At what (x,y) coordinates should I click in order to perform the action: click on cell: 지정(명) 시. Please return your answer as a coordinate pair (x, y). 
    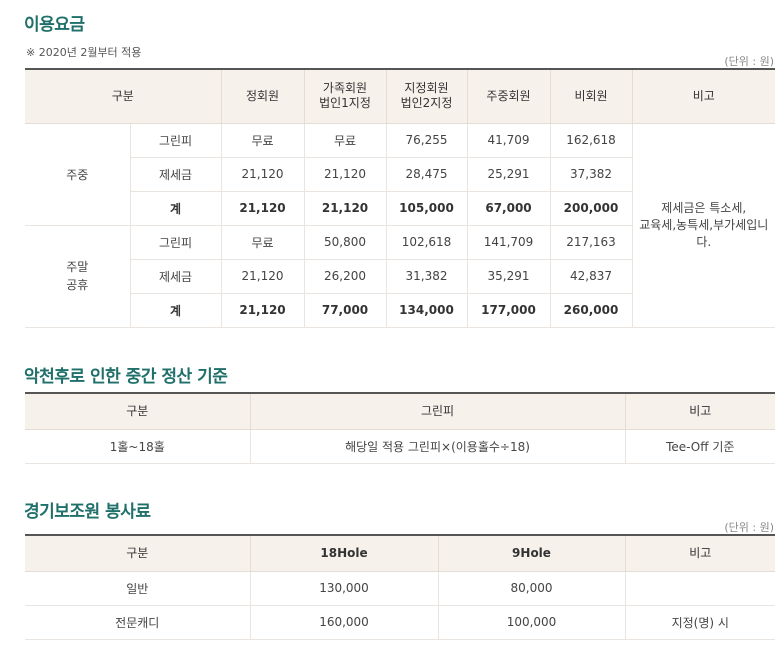
    Looking at the image, I should click on (699, 622).